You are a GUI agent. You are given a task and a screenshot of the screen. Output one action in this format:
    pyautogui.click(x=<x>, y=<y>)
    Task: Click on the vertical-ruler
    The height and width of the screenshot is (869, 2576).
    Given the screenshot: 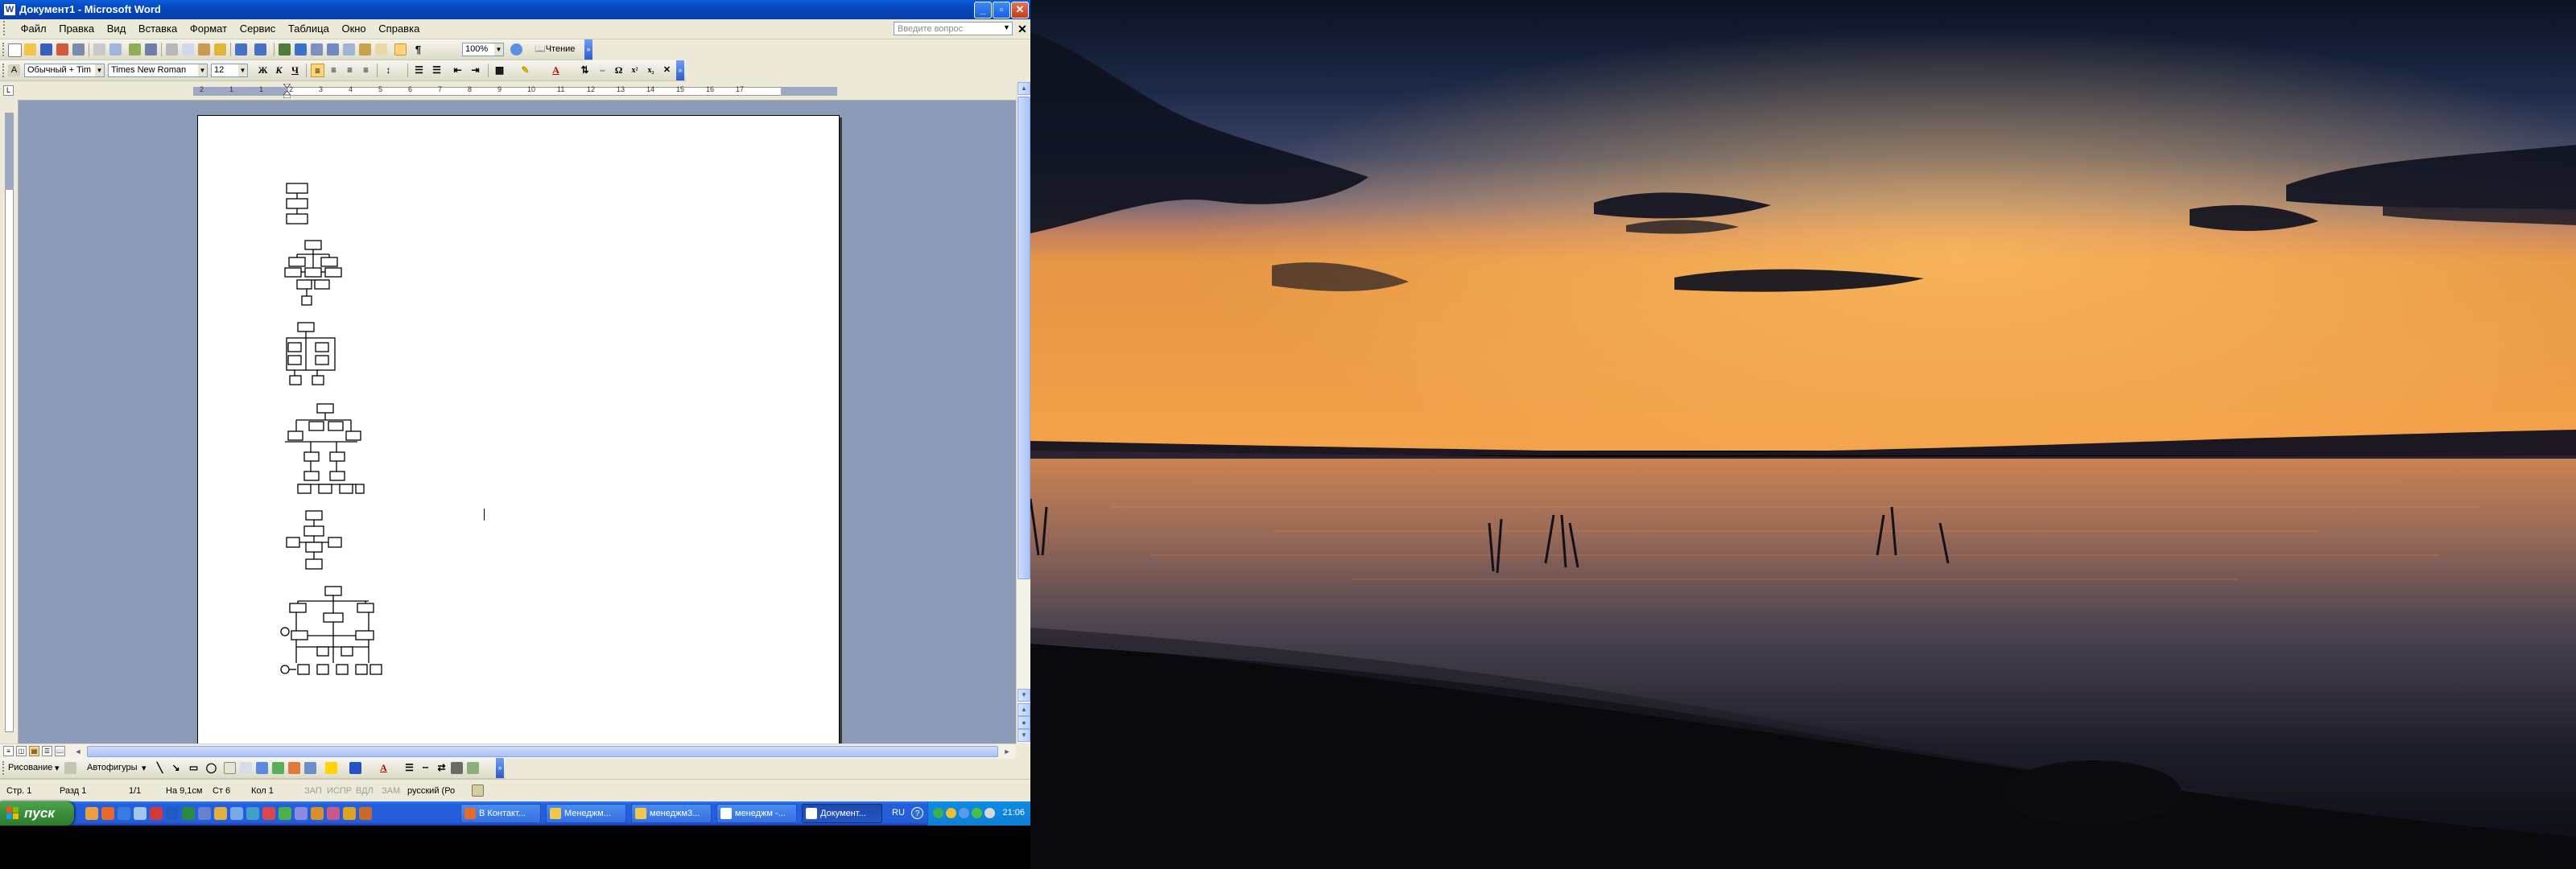 What is the action you would take?
    pyautogui.click(x=9, y=421)
    